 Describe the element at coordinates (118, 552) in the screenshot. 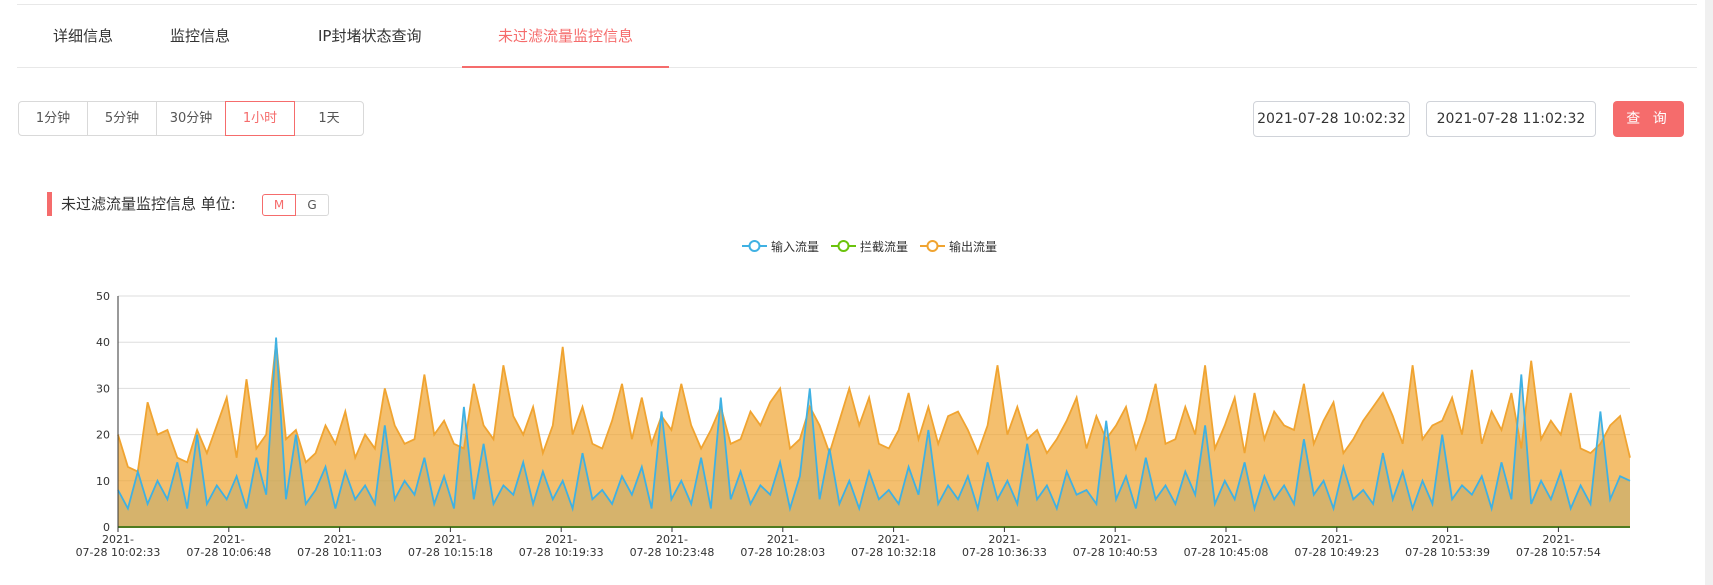

I see `x-tick-time: 07-28 10:02:33` at that location.